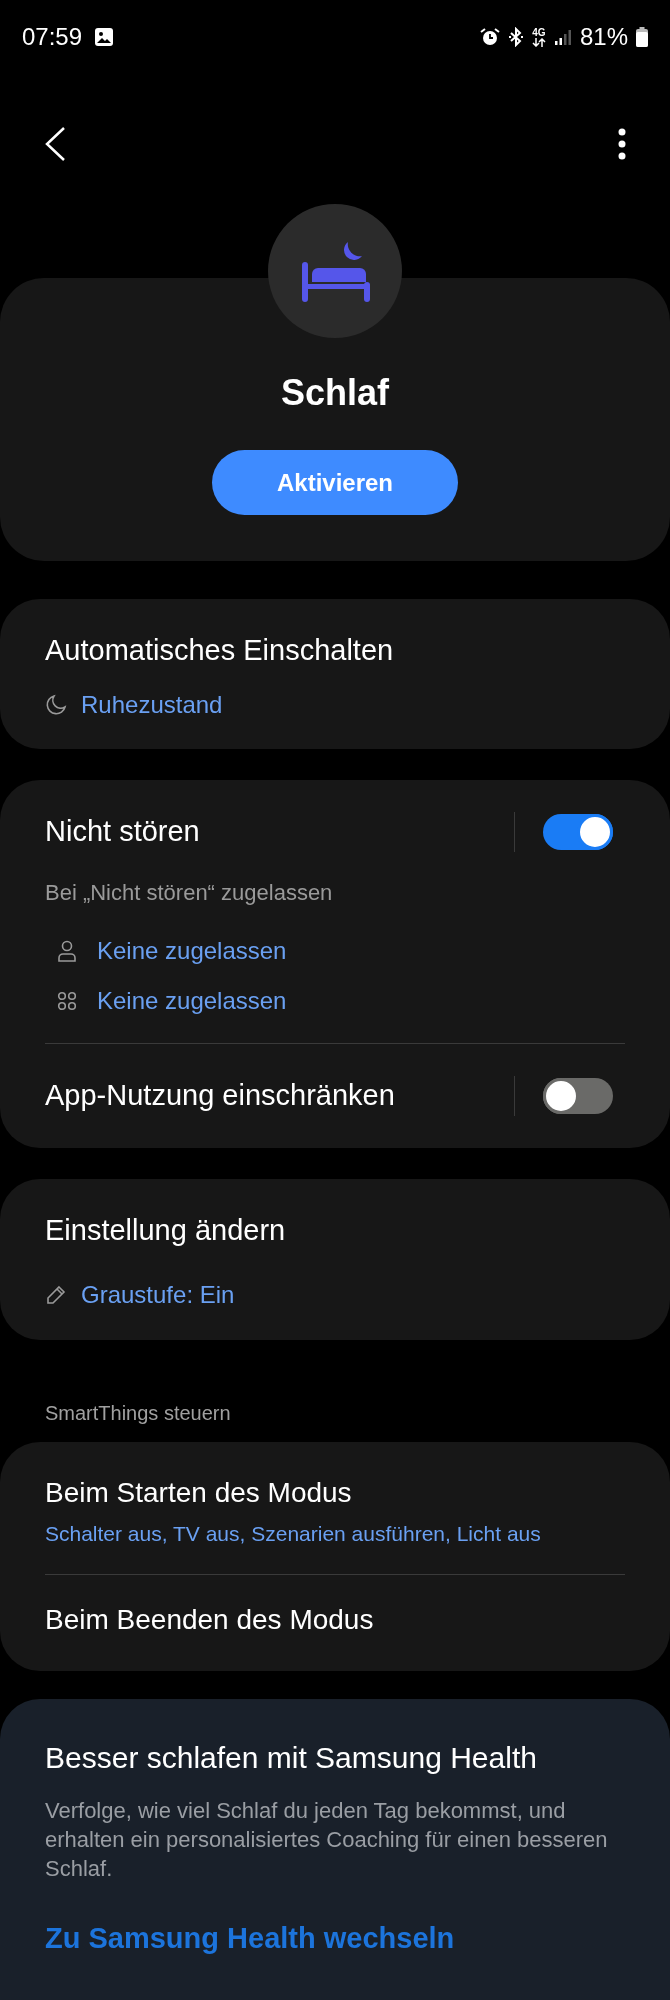 This screenshot has height=2000, width=670. I want to click on image-icon, so click(104, 37).